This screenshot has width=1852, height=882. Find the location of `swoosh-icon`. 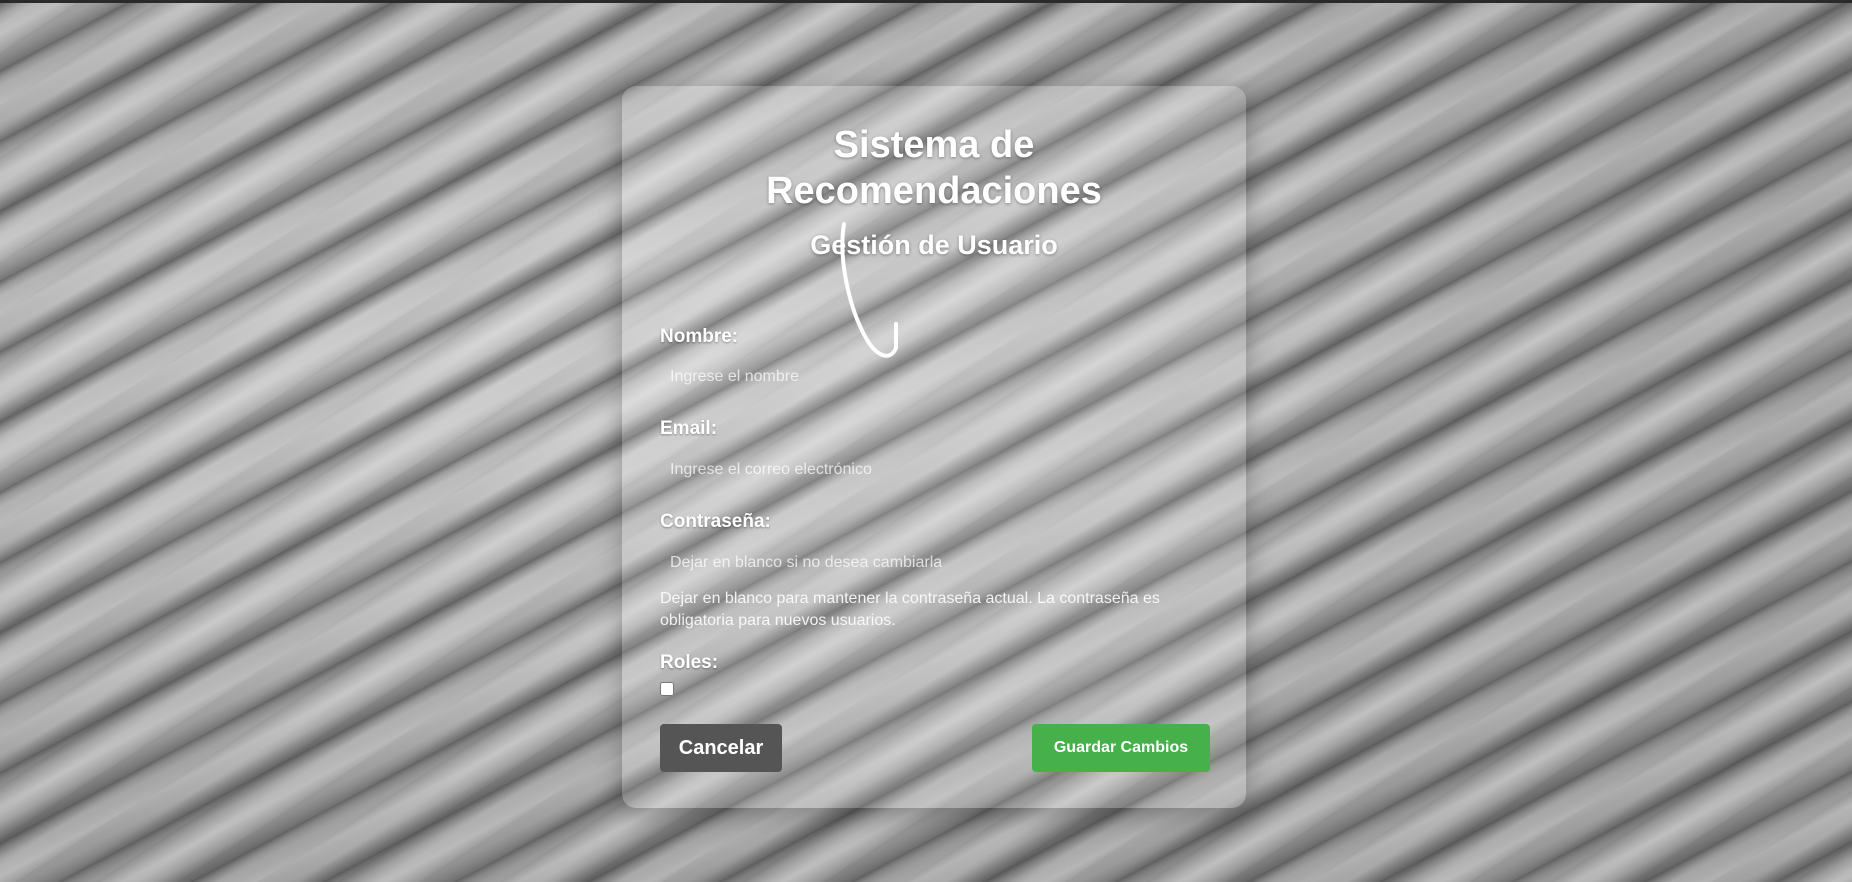

swoosh-icon is located at coordinates (869, 290).